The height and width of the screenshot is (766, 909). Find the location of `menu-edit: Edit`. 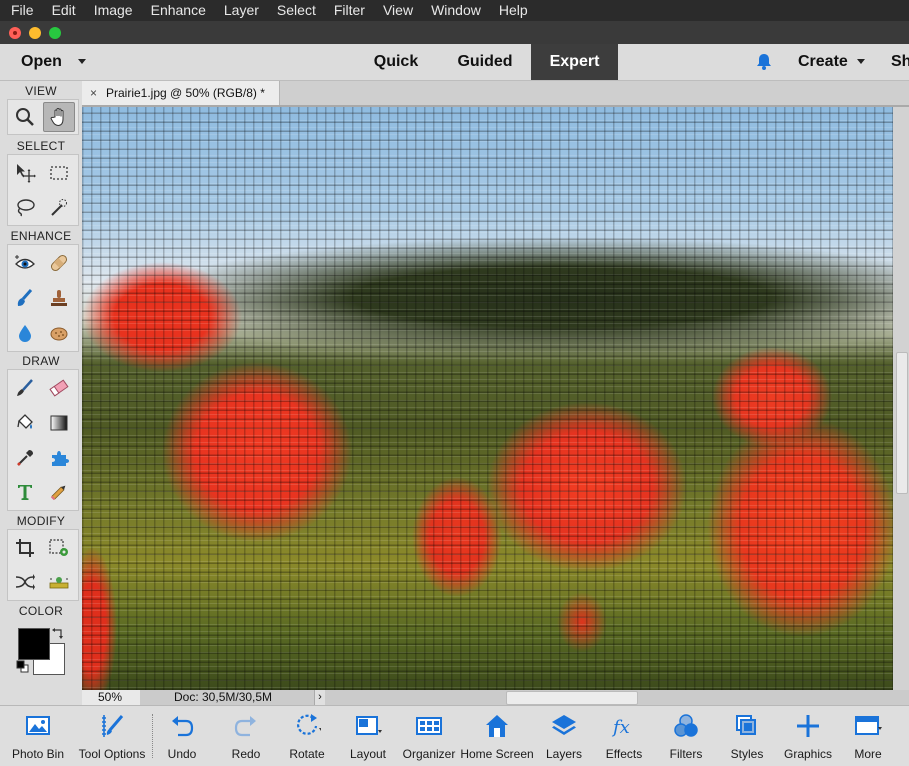

menu-edit: Edit is located at coordinates (64, 10).